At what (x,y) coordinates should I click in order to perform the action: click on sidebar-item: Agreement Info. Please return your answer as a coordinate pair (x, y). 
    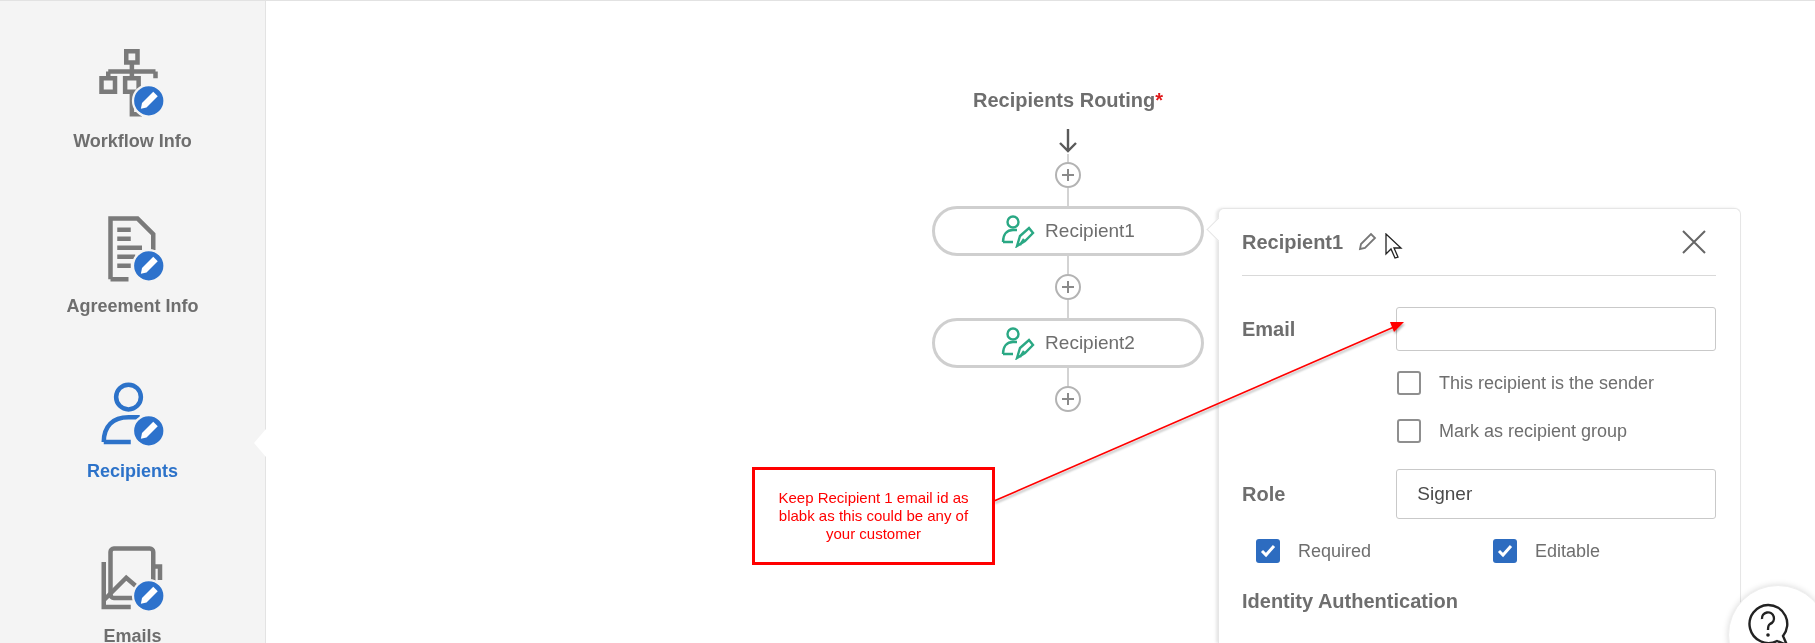
    Looking at the image, I should click on (132, 296).